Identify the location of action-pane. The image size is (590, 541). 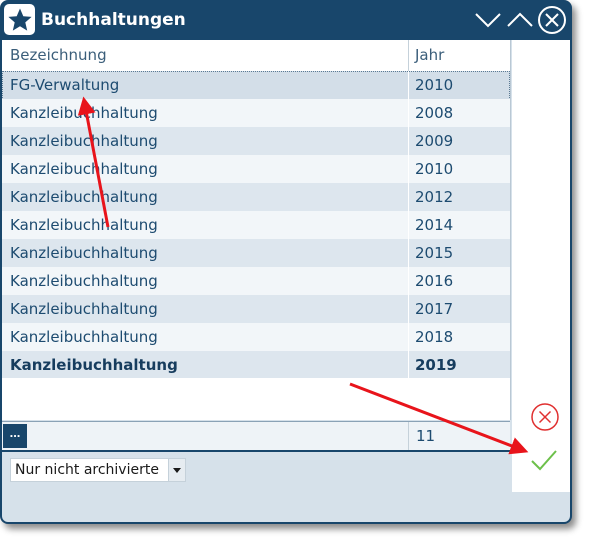
(541, 266).